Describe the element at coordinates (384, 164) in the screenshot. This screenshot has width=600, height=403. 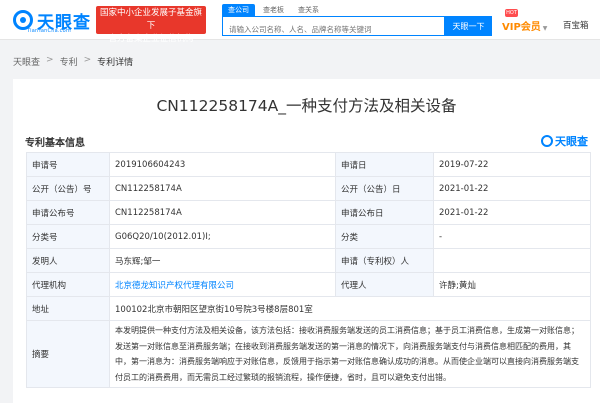
I see `label-application-date: 申请日` at that location.